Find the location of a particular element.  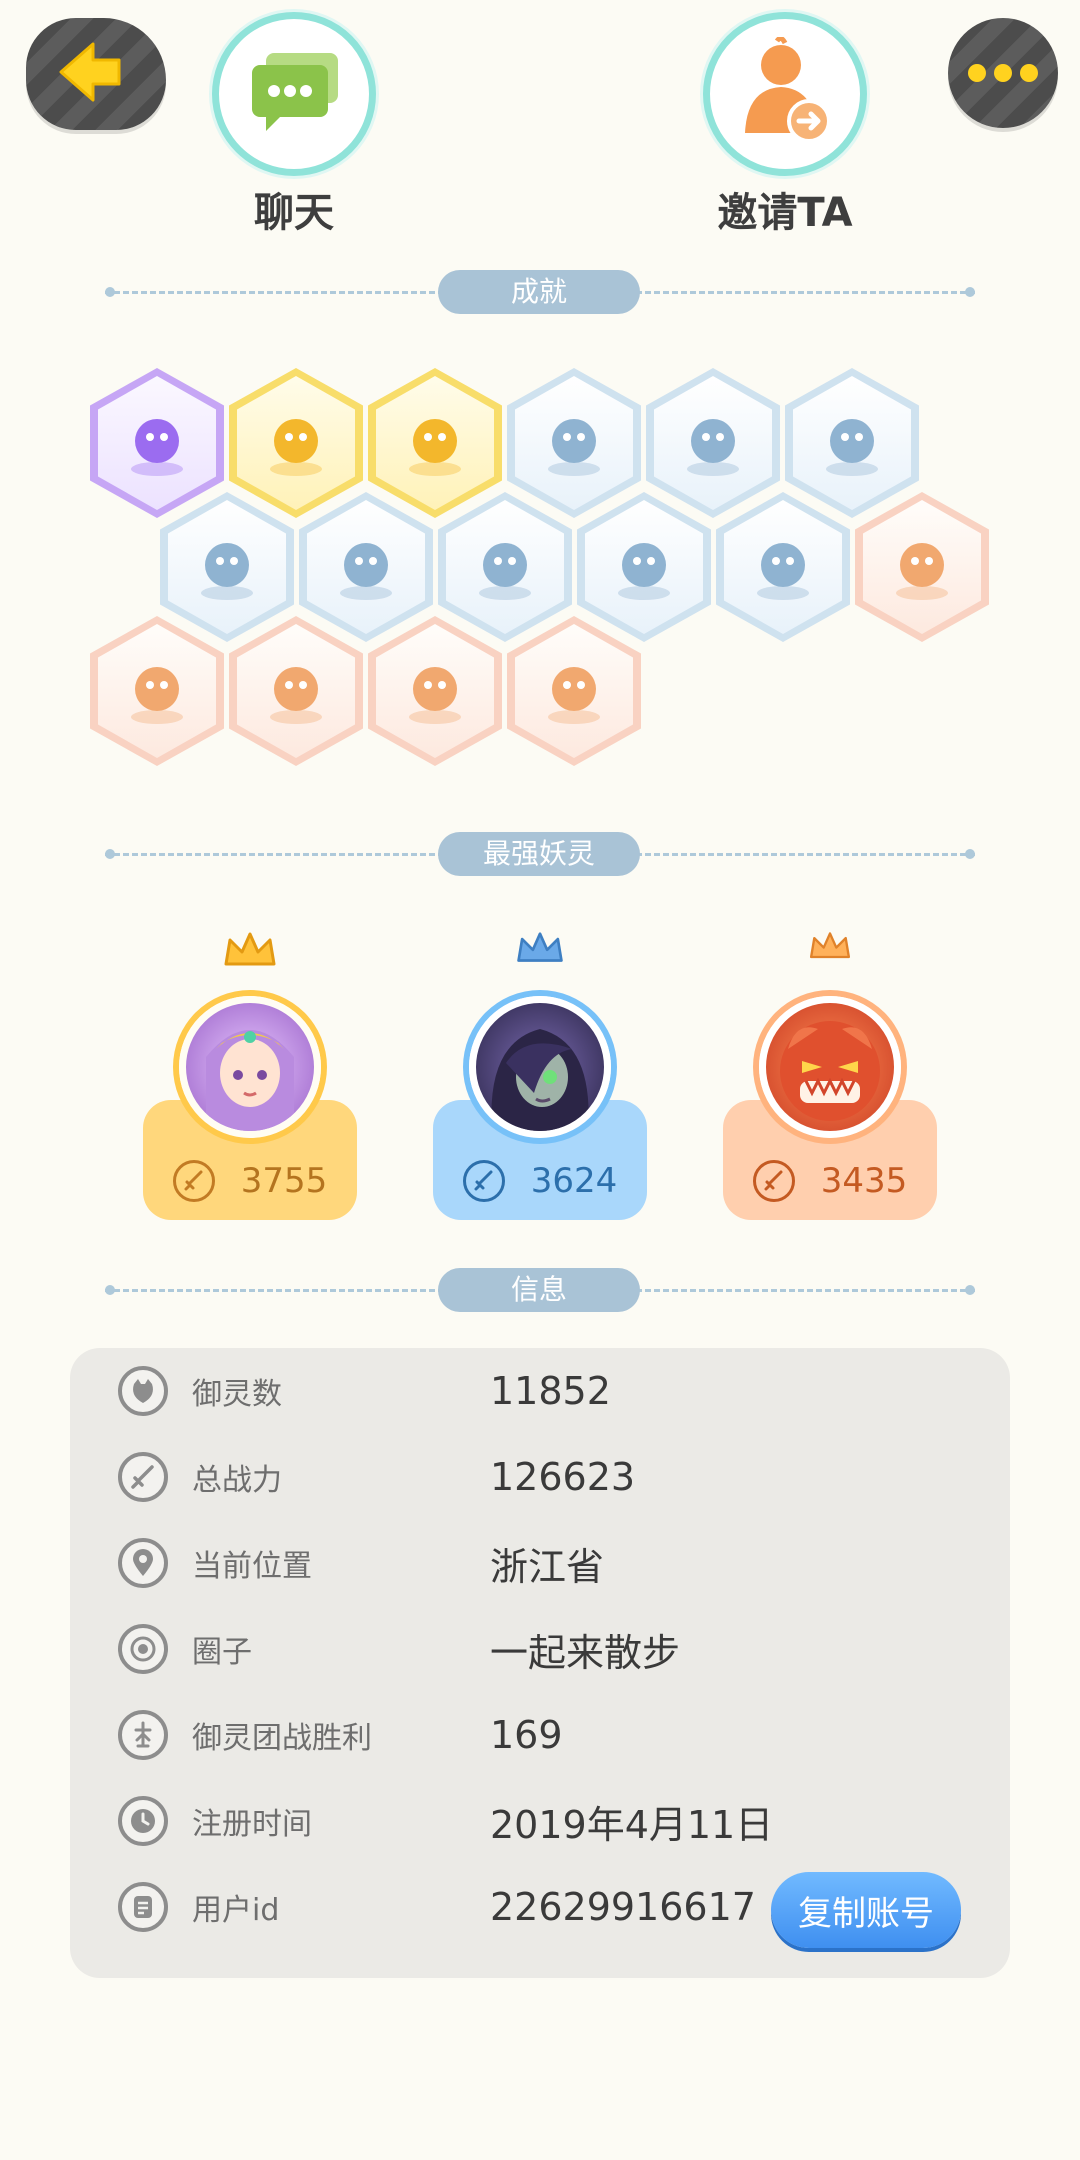

spirit-card-2: 3624 is located at coordinates (540, 1075).